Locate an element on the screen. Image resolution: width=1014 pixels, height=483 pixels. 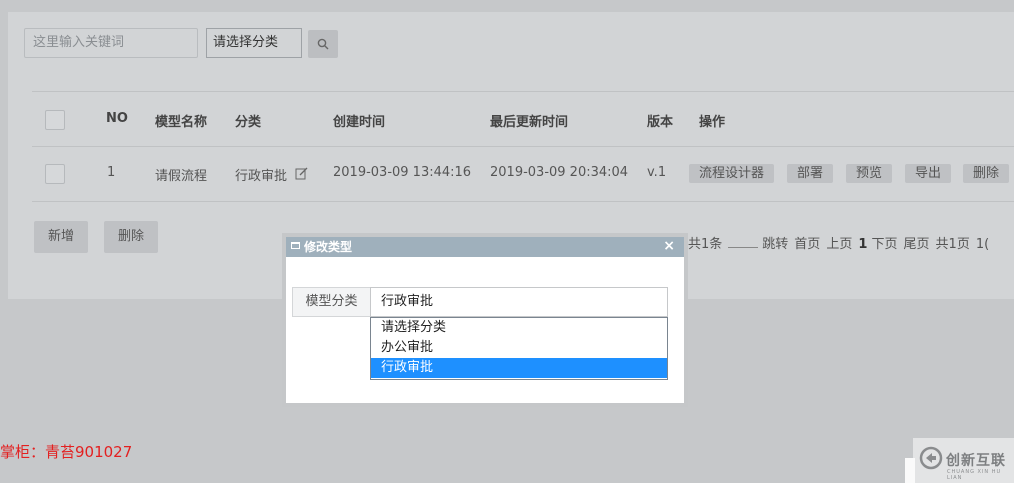
col-header-category: 分类 is located at coordinates (248, 122).